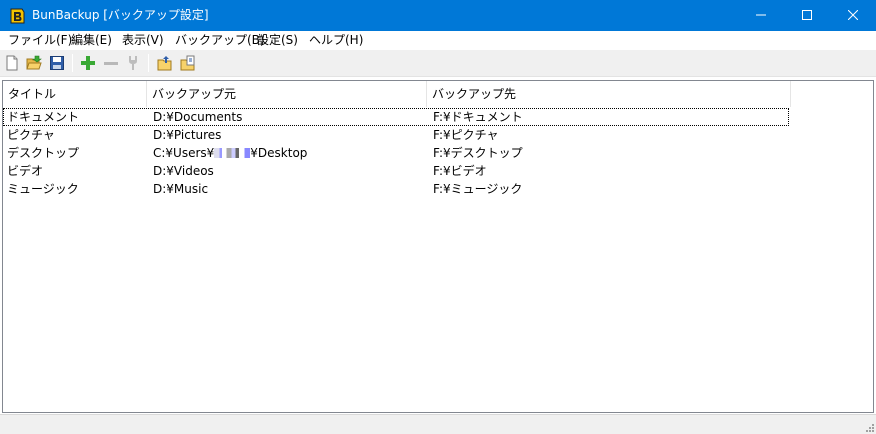 The height and width of the screenshot is (434, 876). I want to click on properties-icon, so click(133, 63).